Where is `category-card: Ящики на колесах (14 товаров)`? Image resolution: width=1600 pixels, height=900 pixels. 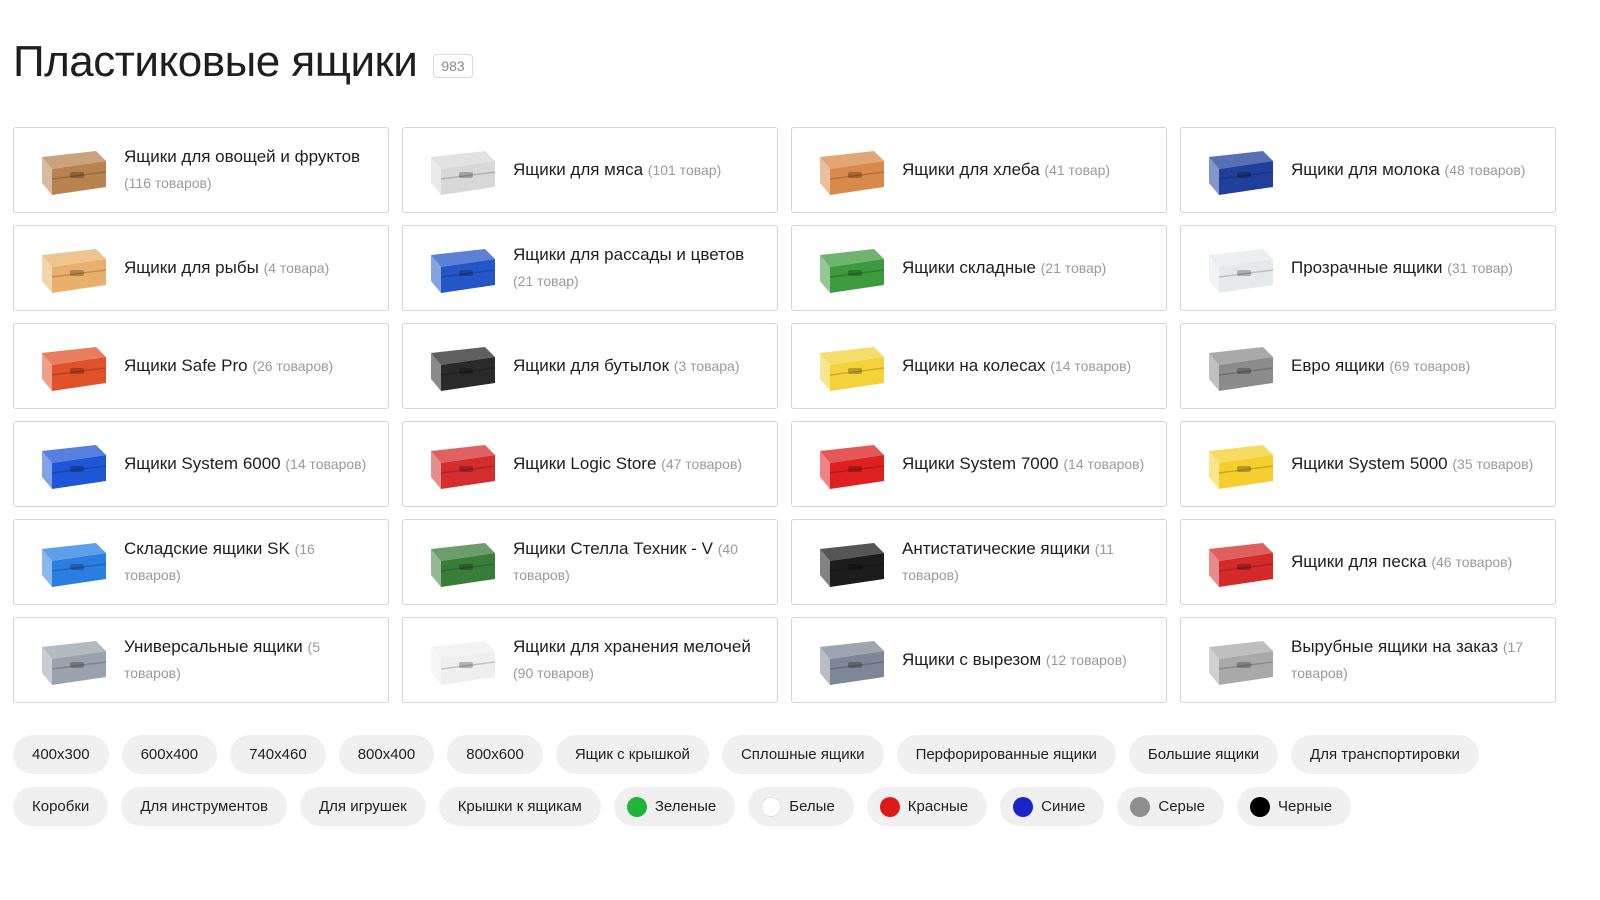
category-card: Ящики на колесах (14 товаров) is located at coordinates (979, 366).